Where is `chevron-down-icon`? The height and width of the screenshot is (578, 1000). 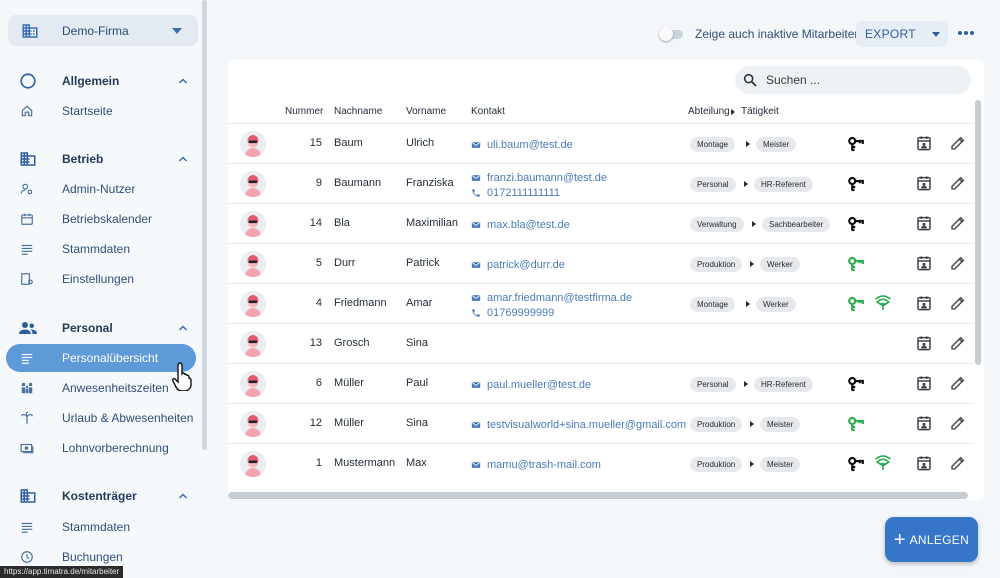
chevron-down-icon is located at coordinates (935, 34).